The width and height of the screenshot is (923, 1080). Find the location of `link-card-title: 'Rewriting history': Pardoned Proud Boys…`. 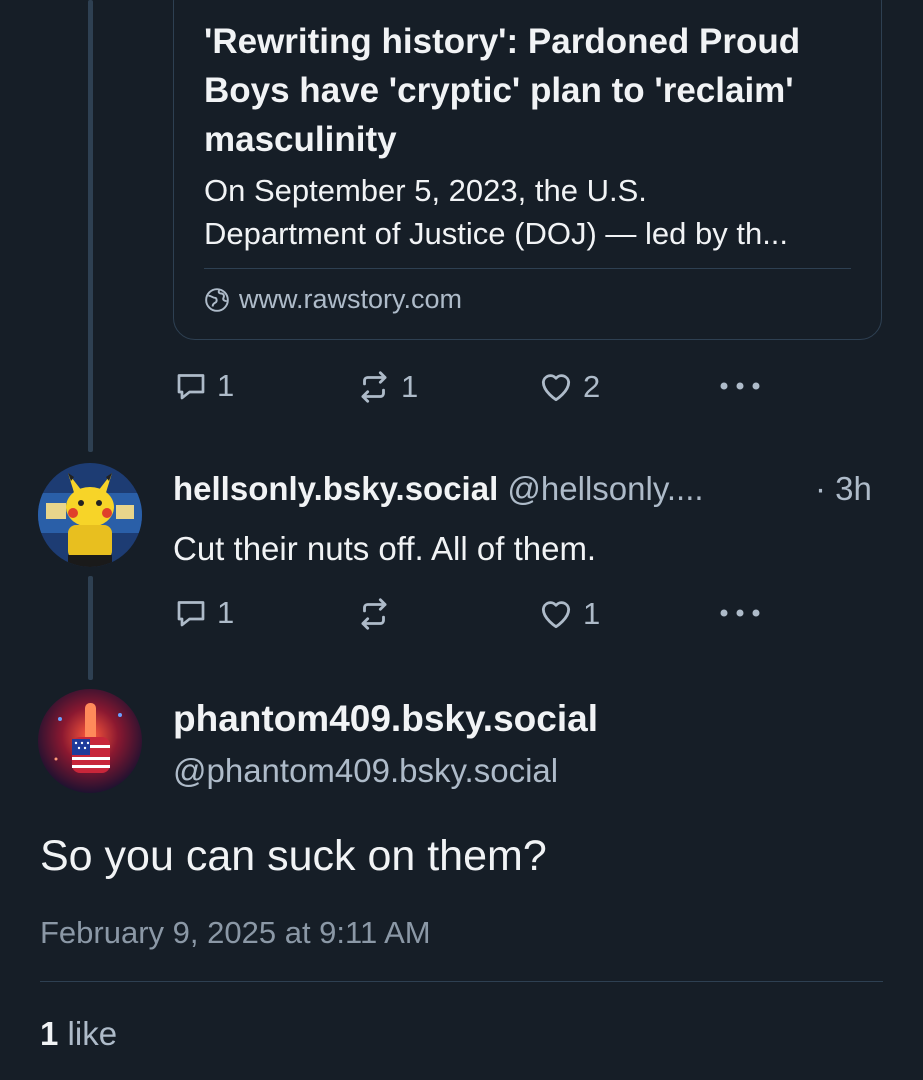

link-card-title: 'Rewriting history': Pardoned Proud Boys… is located at coordinates (502, 90).